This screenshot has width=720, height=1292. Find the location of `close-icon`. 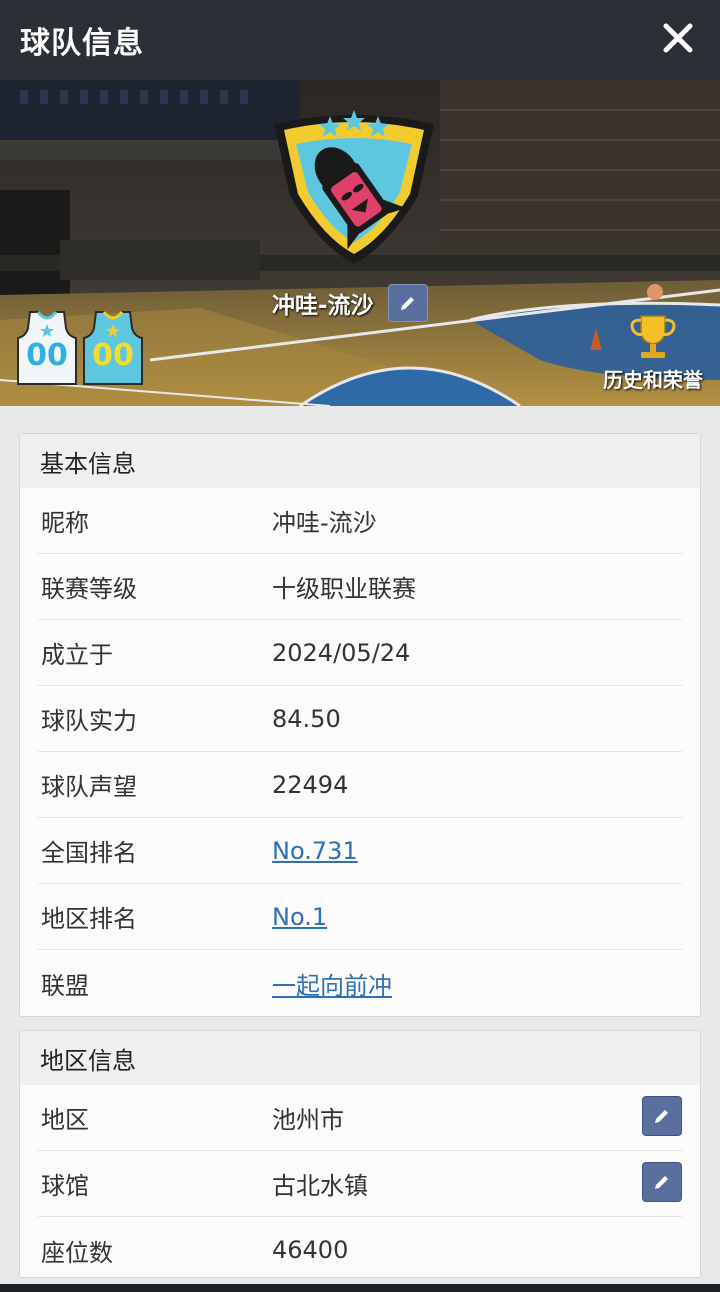

close-icon is located at coordinates (678, 38).